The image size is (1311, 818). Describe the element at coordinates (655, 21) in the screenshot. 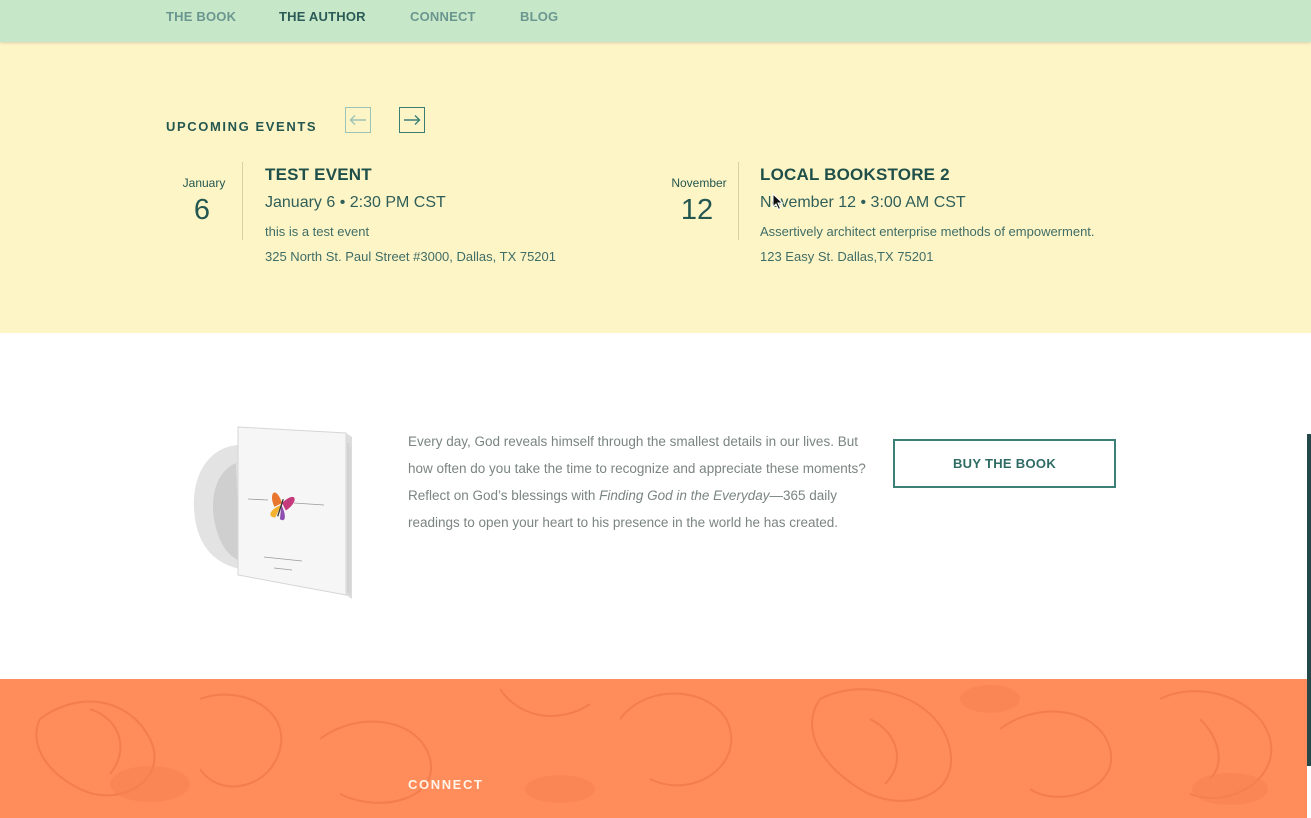

I see `top-nav: THE BOOK THE AUTHOR CONNECT BLOG` at that location.